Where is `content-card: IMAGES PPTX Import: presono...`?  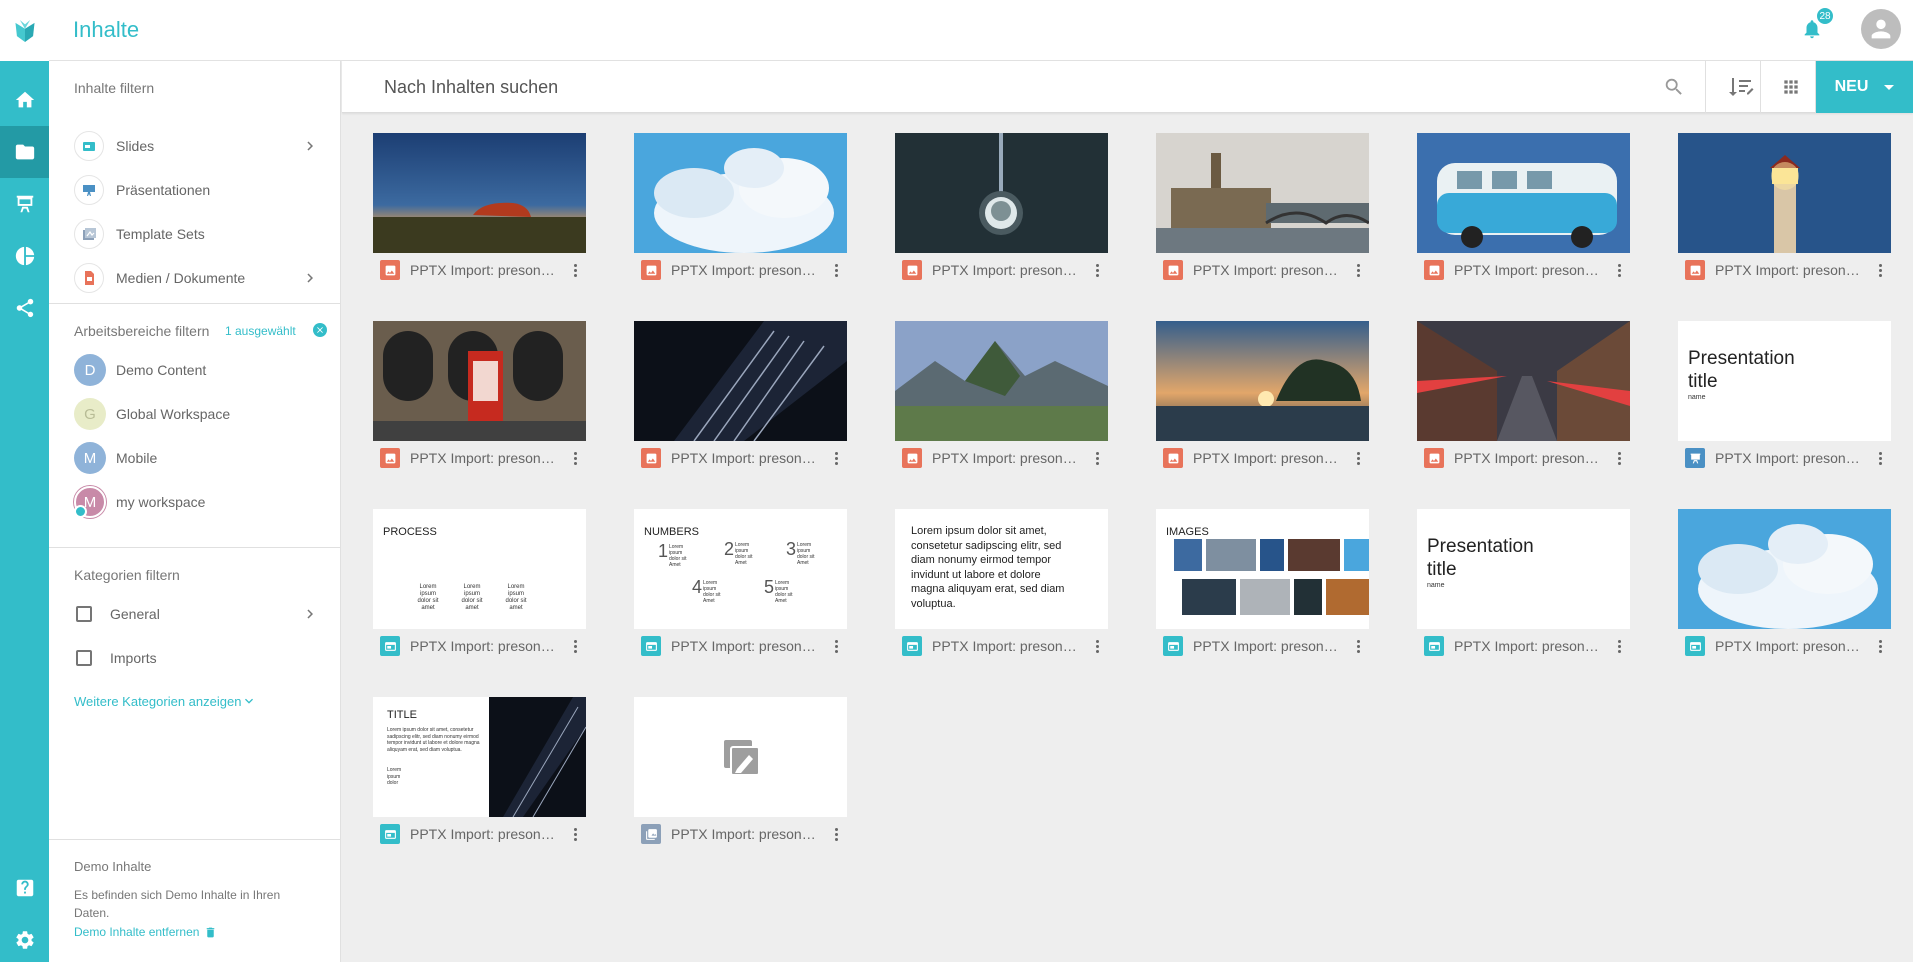
content-card: IMAGES PPTX Import: presono... is located at coordinates (1262, 584).